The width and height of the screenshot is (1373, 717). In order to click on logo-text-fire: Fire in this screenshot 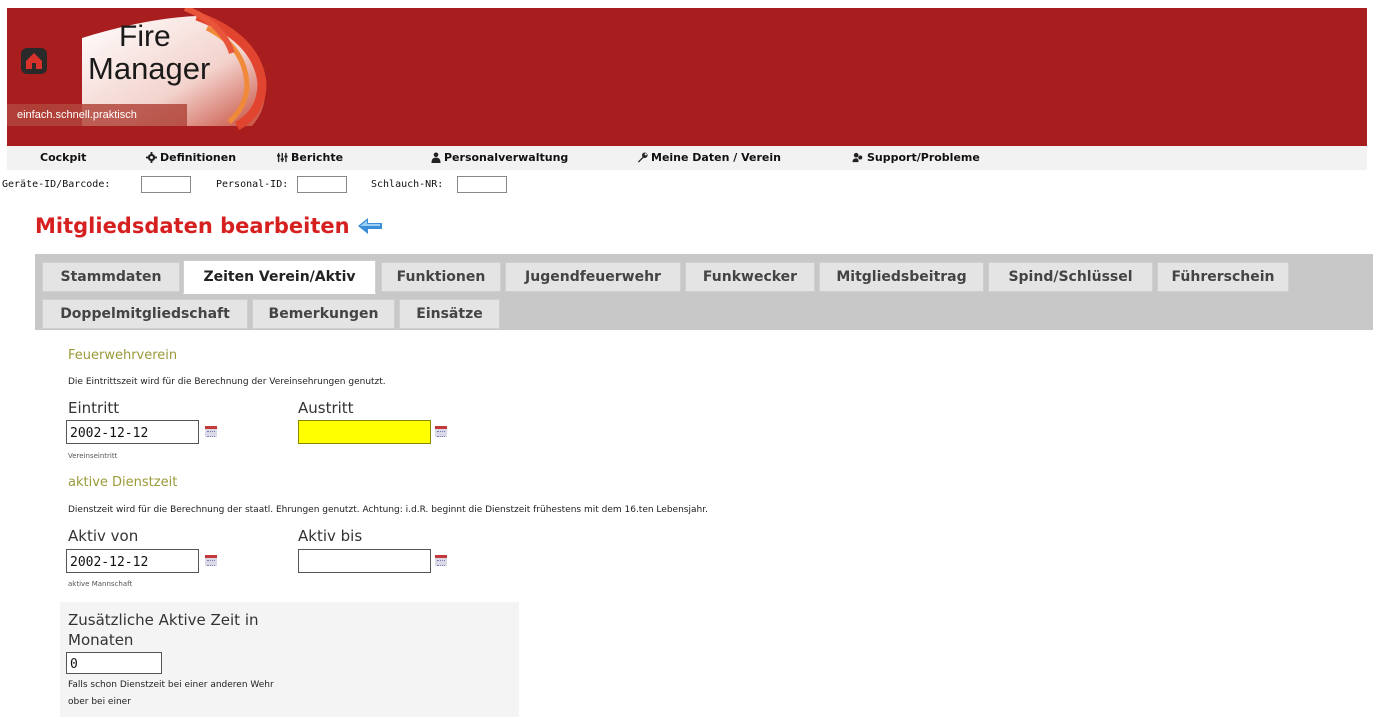, I will do `click(145, 36)`.